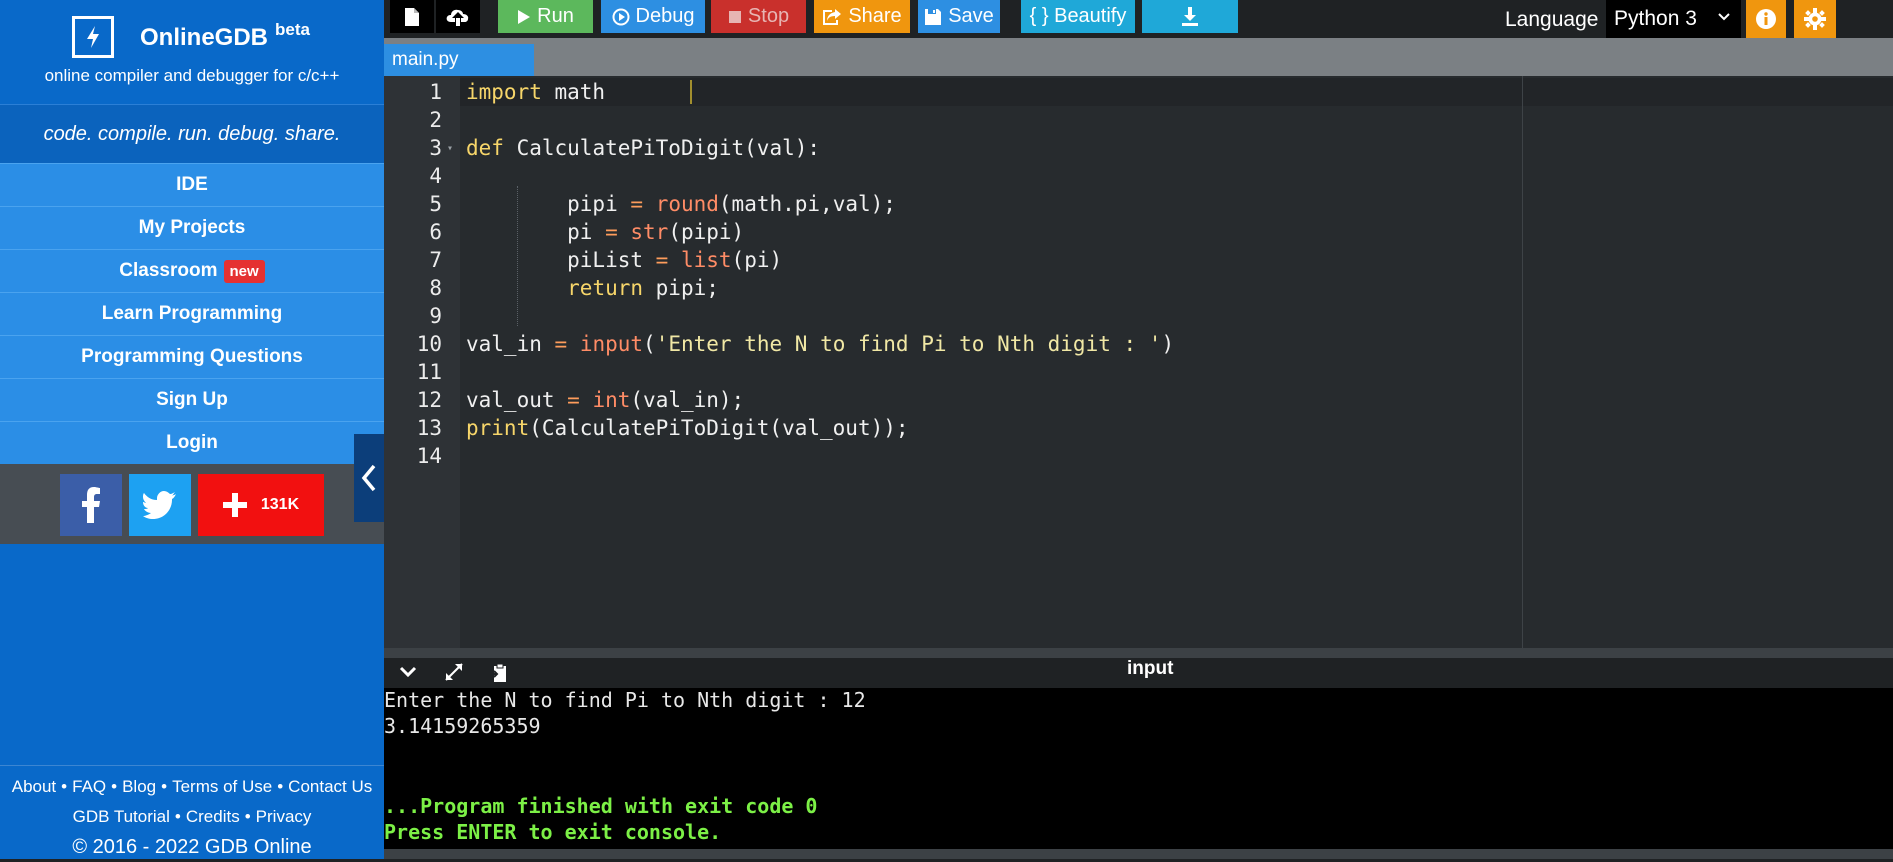 Image resolution: width=1893 pixels, height=862 pixels. Describe the element at coordinates (222, 786) in the screenshot. I see `footer-link-terms: Terms of Use` at that location.